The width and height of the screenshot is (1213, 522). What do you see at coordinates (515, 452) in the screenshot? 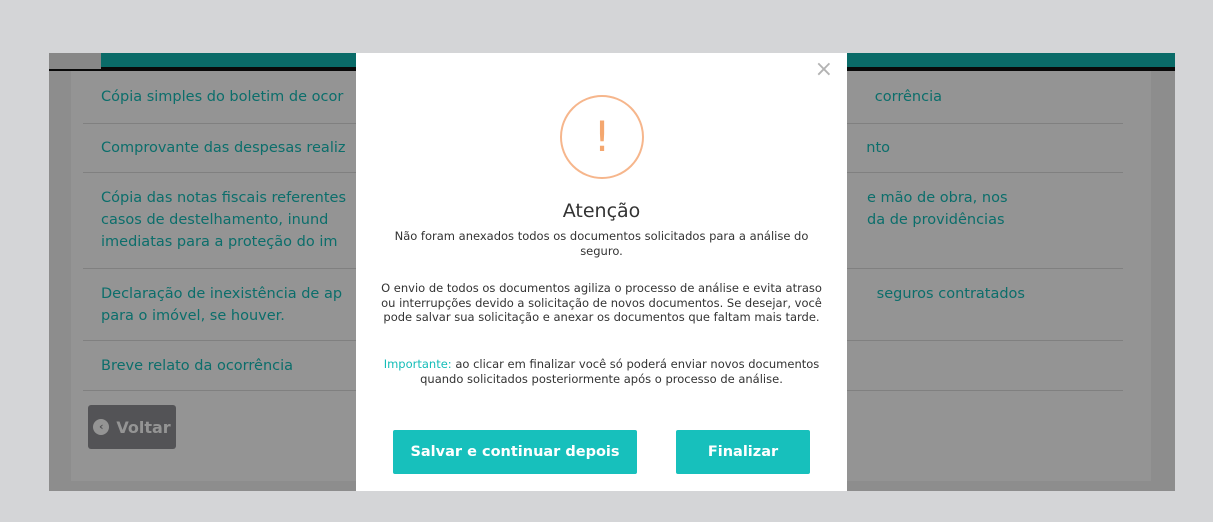
I see `save-continue-later-button: Salvar e continuar depois` at bounding box center [515, 452].